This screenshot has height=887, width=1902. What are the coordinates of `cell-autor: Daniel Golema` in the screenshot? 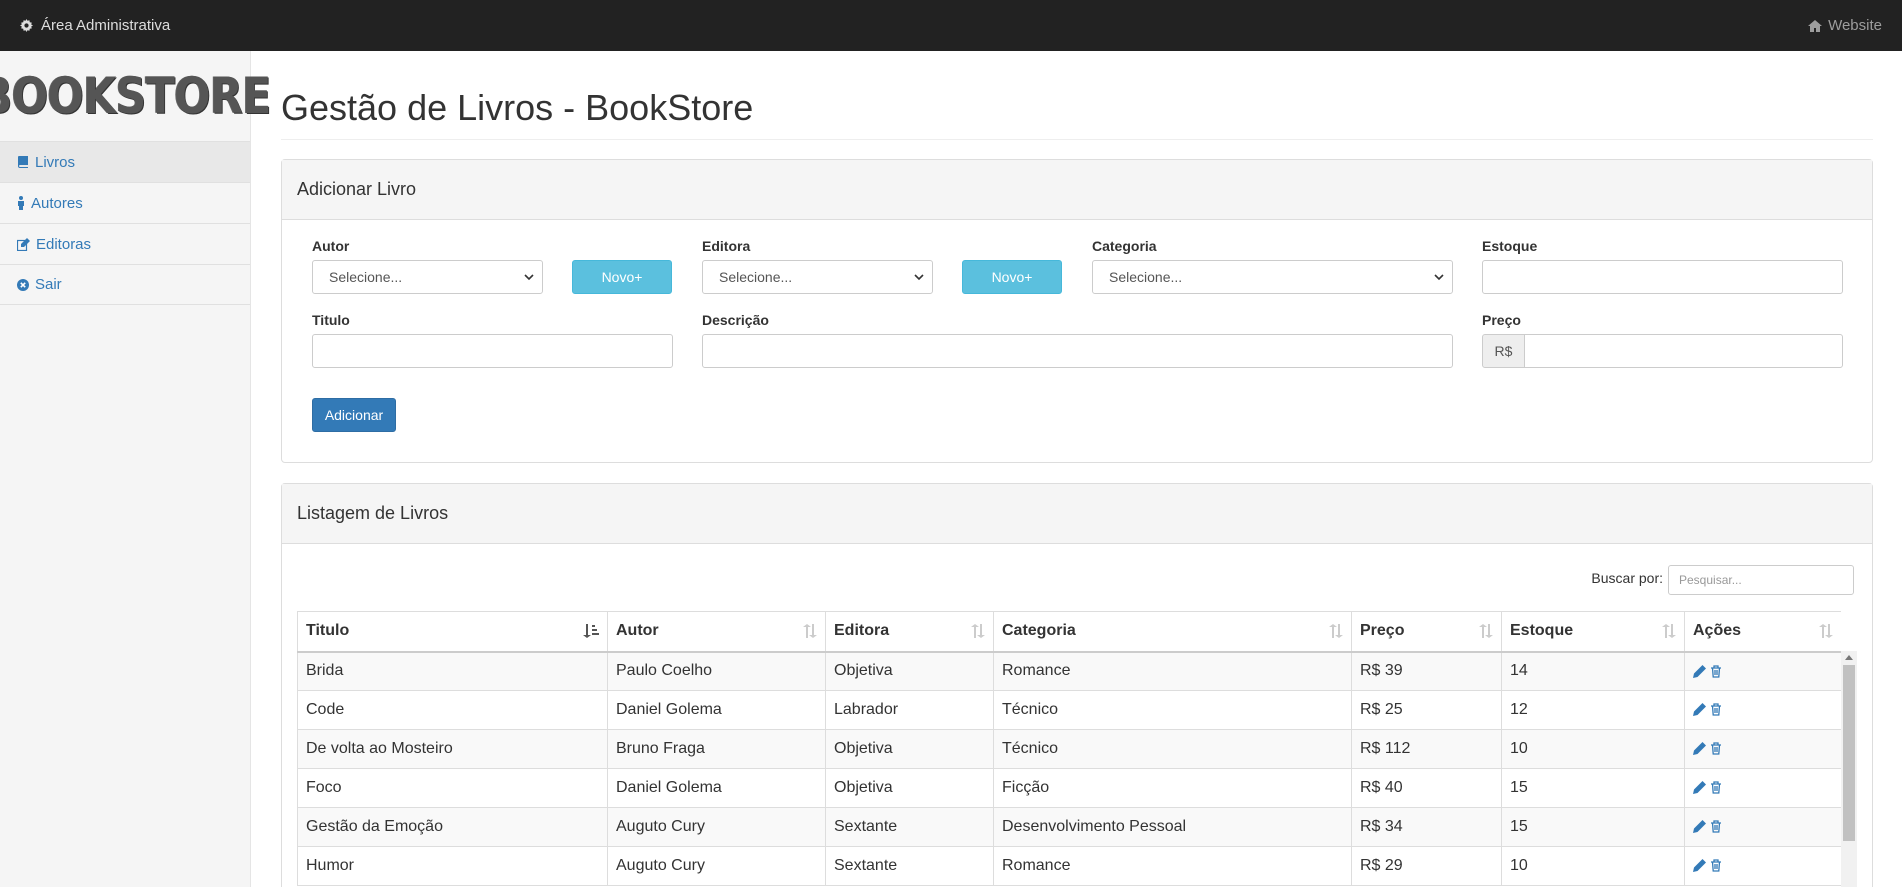 It's located at (716, 710).